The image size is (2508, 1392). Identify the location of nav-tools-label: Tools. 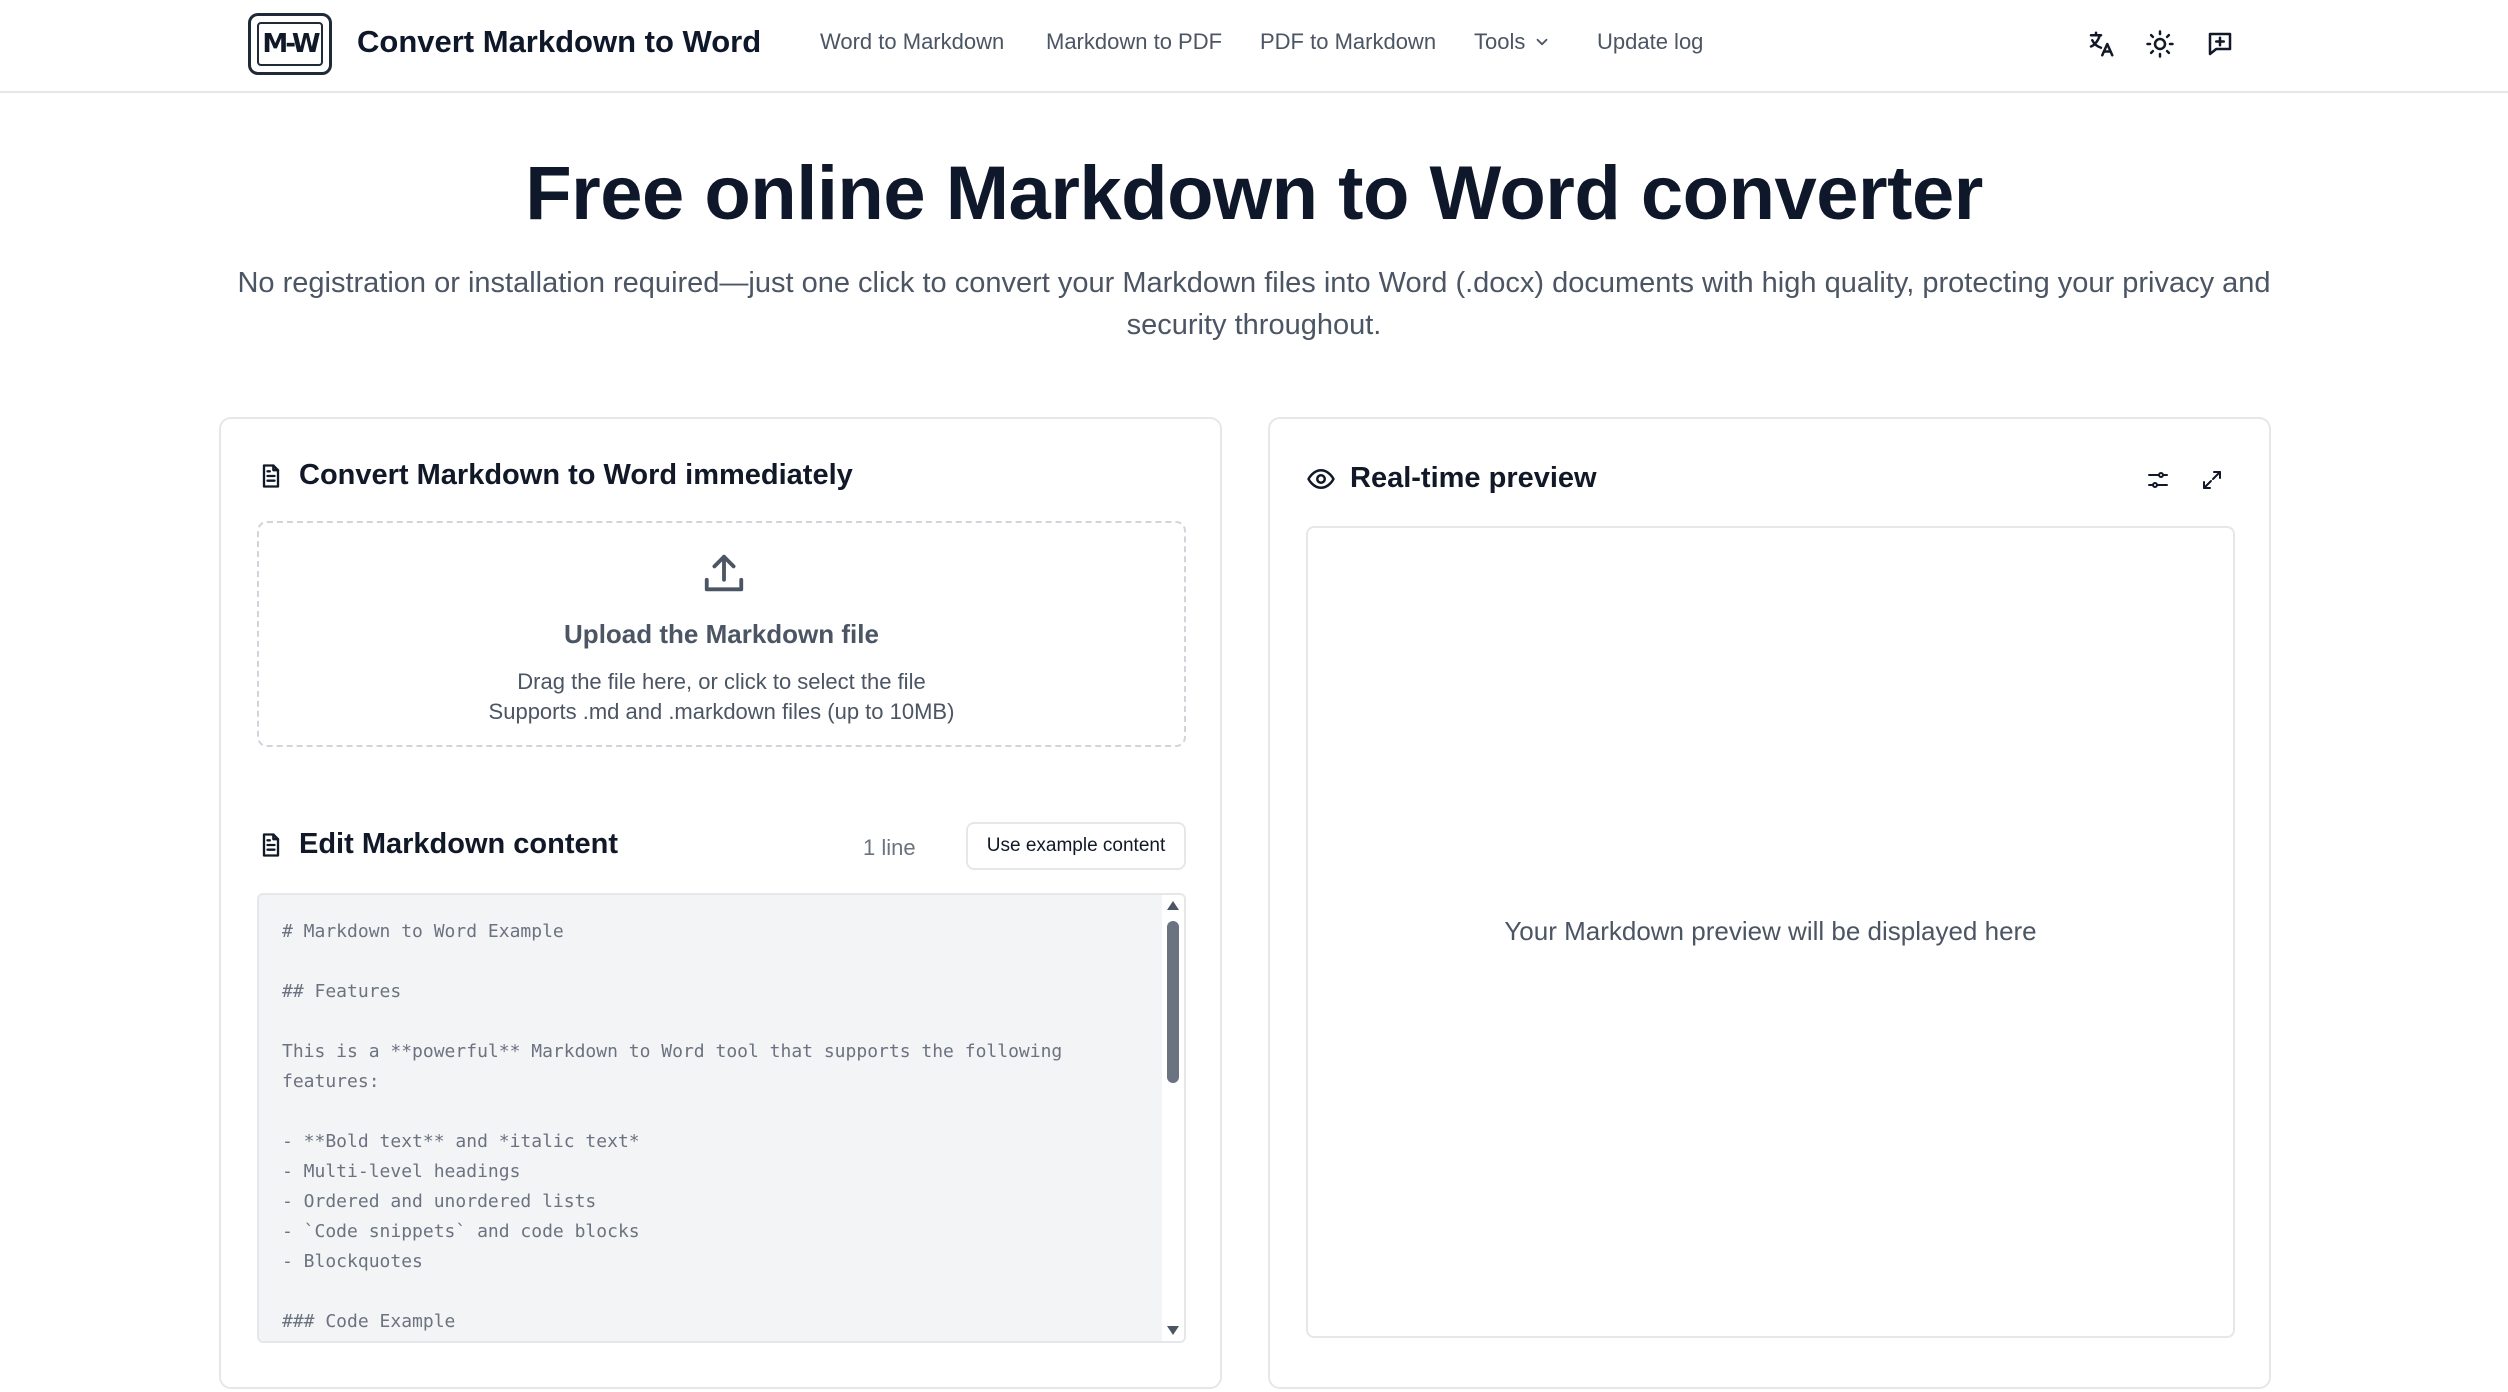
(1500, 41).